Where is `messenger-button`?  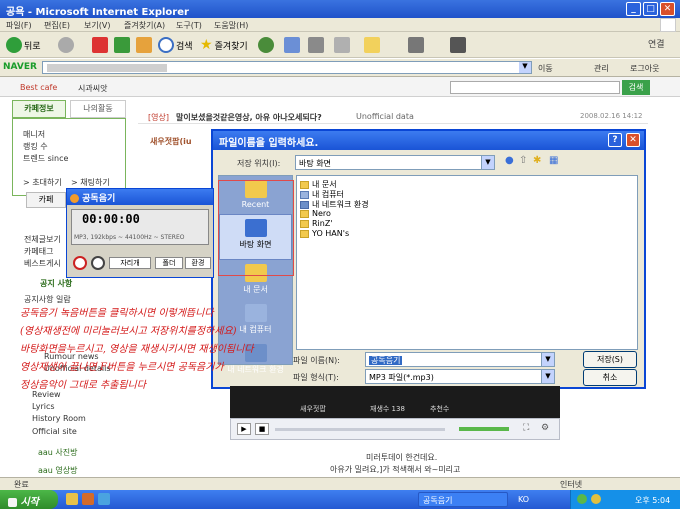
messenger-button is located at coordinates (416, 45).